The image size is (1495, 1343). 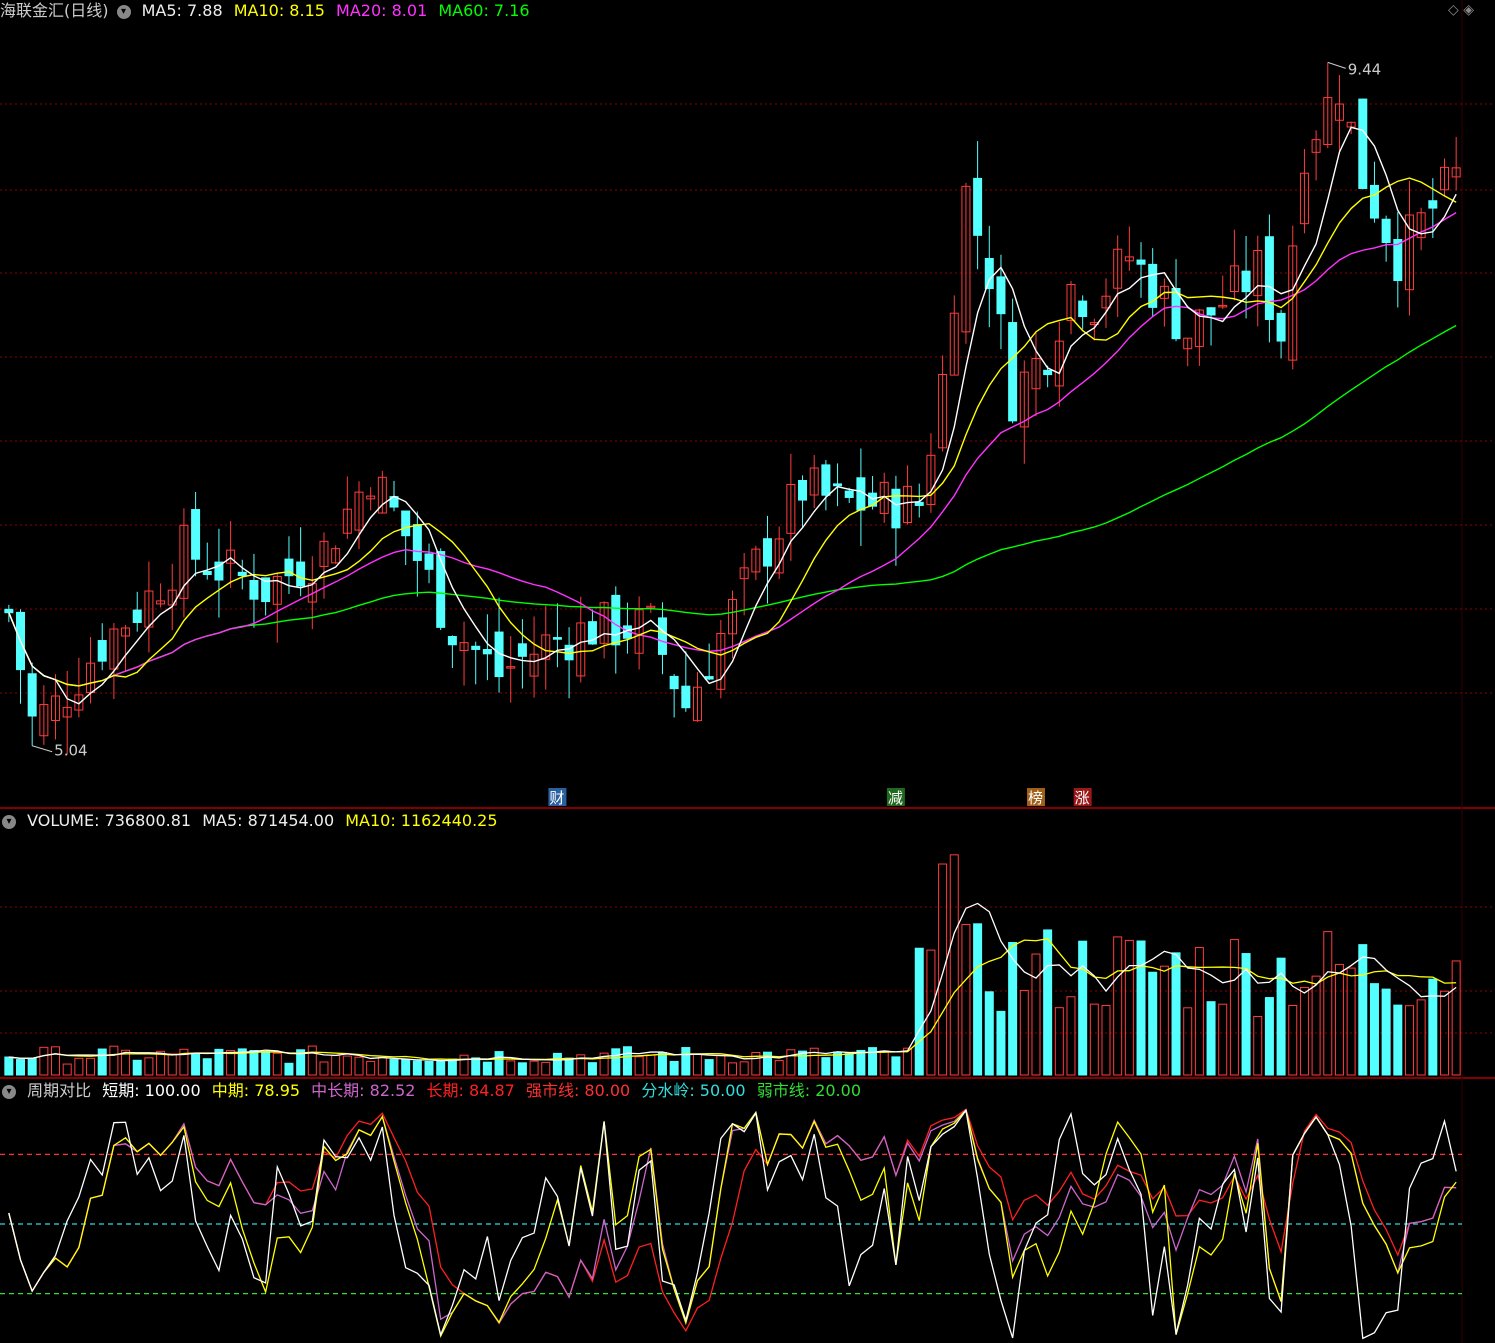 What do you see at coordinates (578, 1090) in the screenshot?
I see `legend-strong: 强市线: 80.00` at bounding box center [578, 1090].